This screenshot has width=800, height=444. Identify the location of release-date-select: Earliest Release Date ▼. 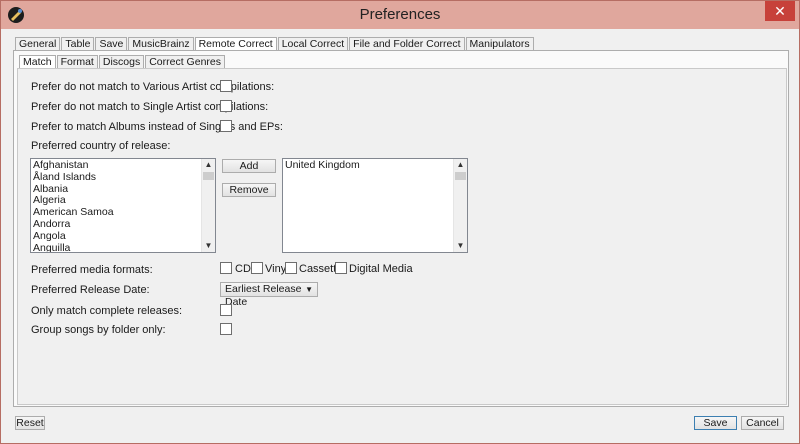
(269, 295).